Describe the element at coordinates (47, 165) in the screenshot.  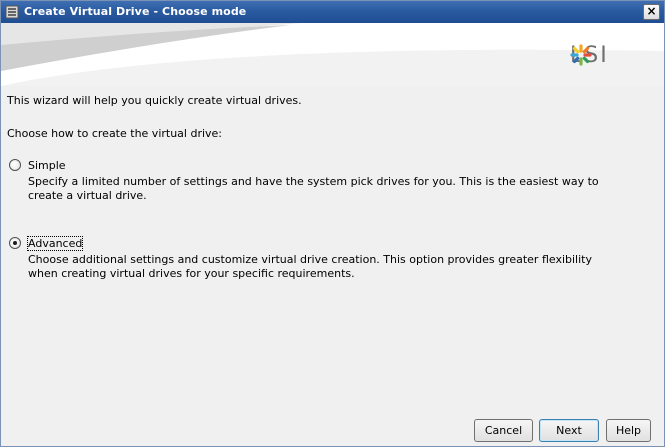
I see `simple-label: Simple` at that location.